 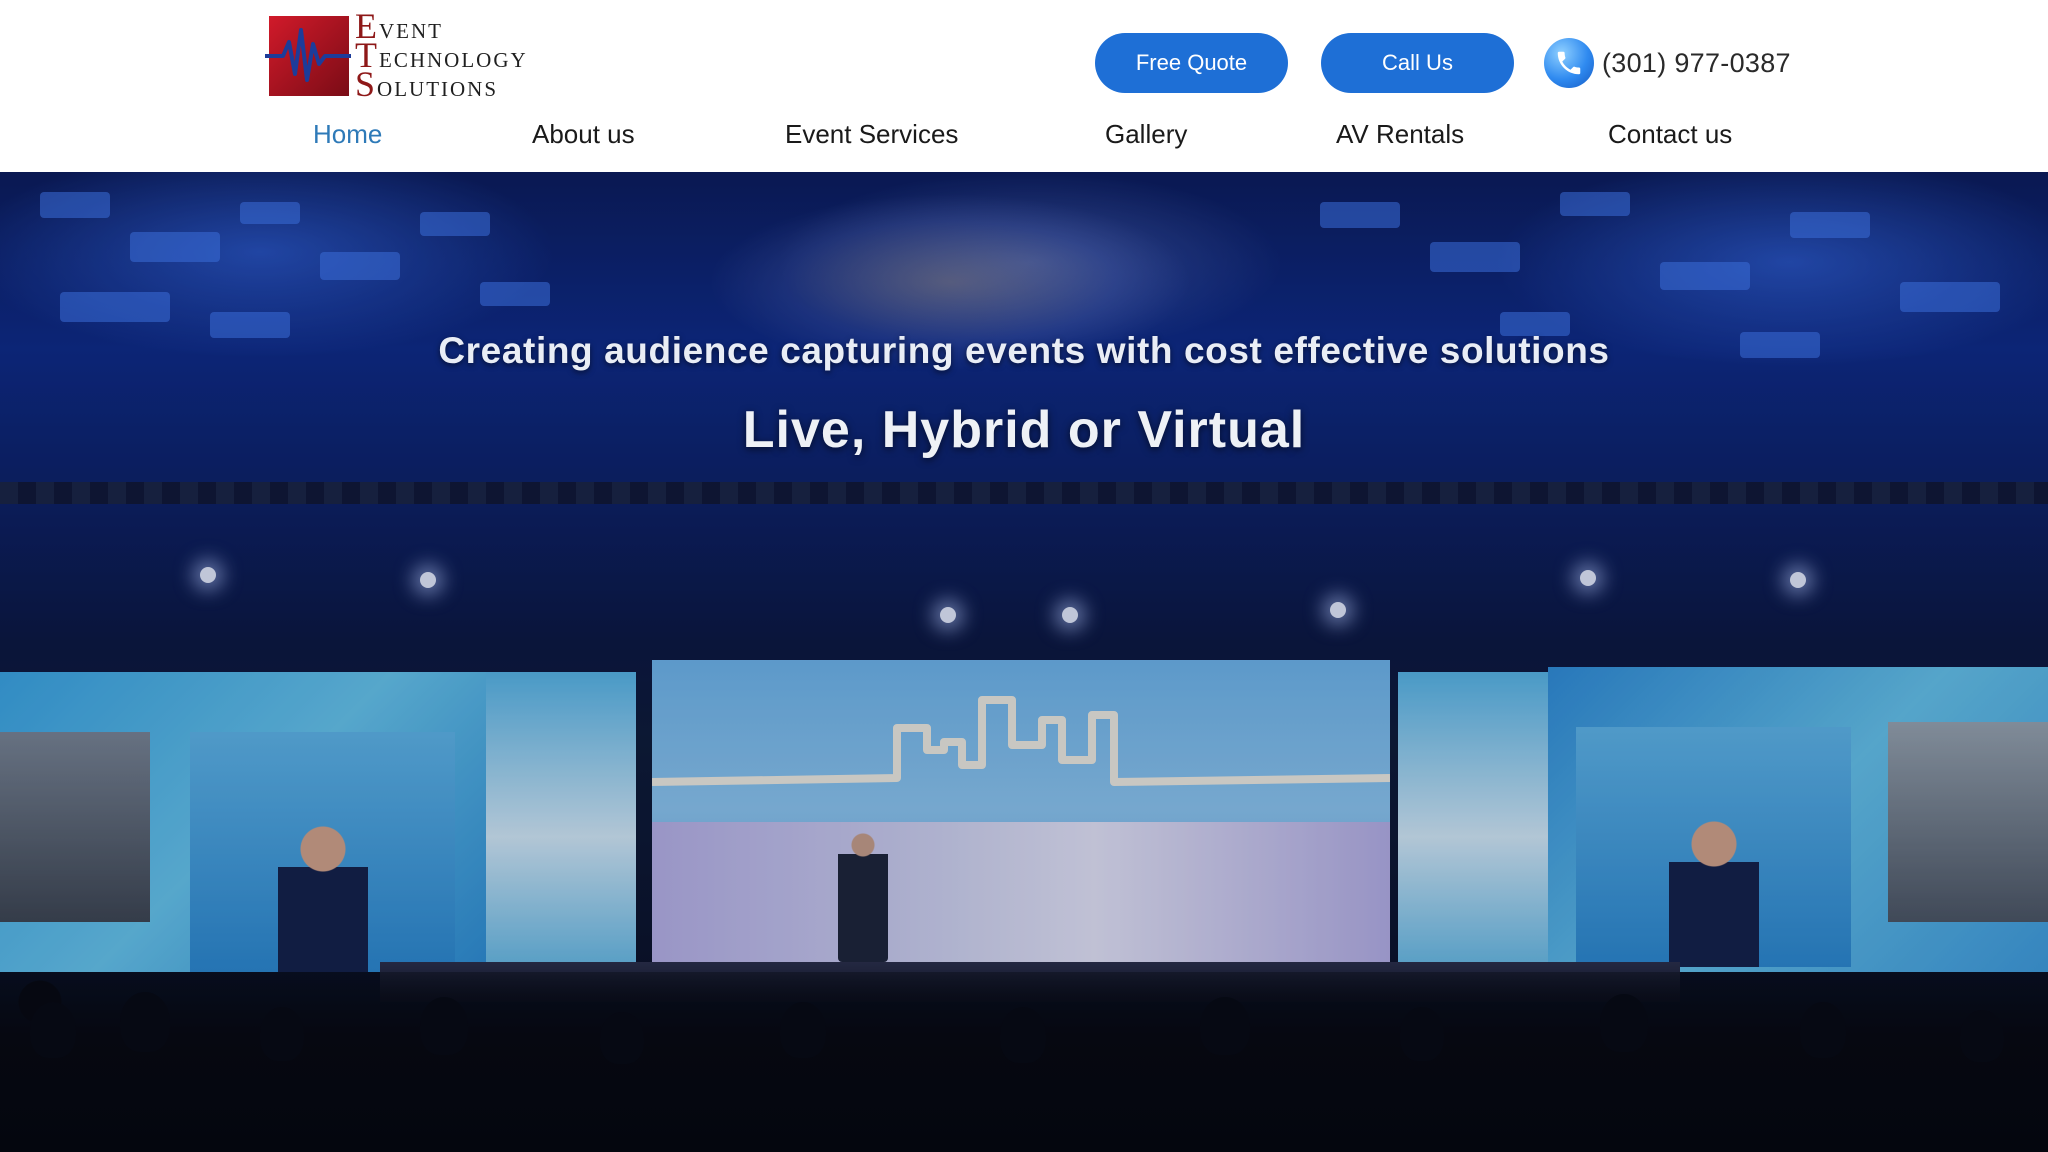 What do you see at coordinates (1191, 63) in the screenshot?
I see `free-quote-button: Free Quote` at bounding box center [1191, 63].